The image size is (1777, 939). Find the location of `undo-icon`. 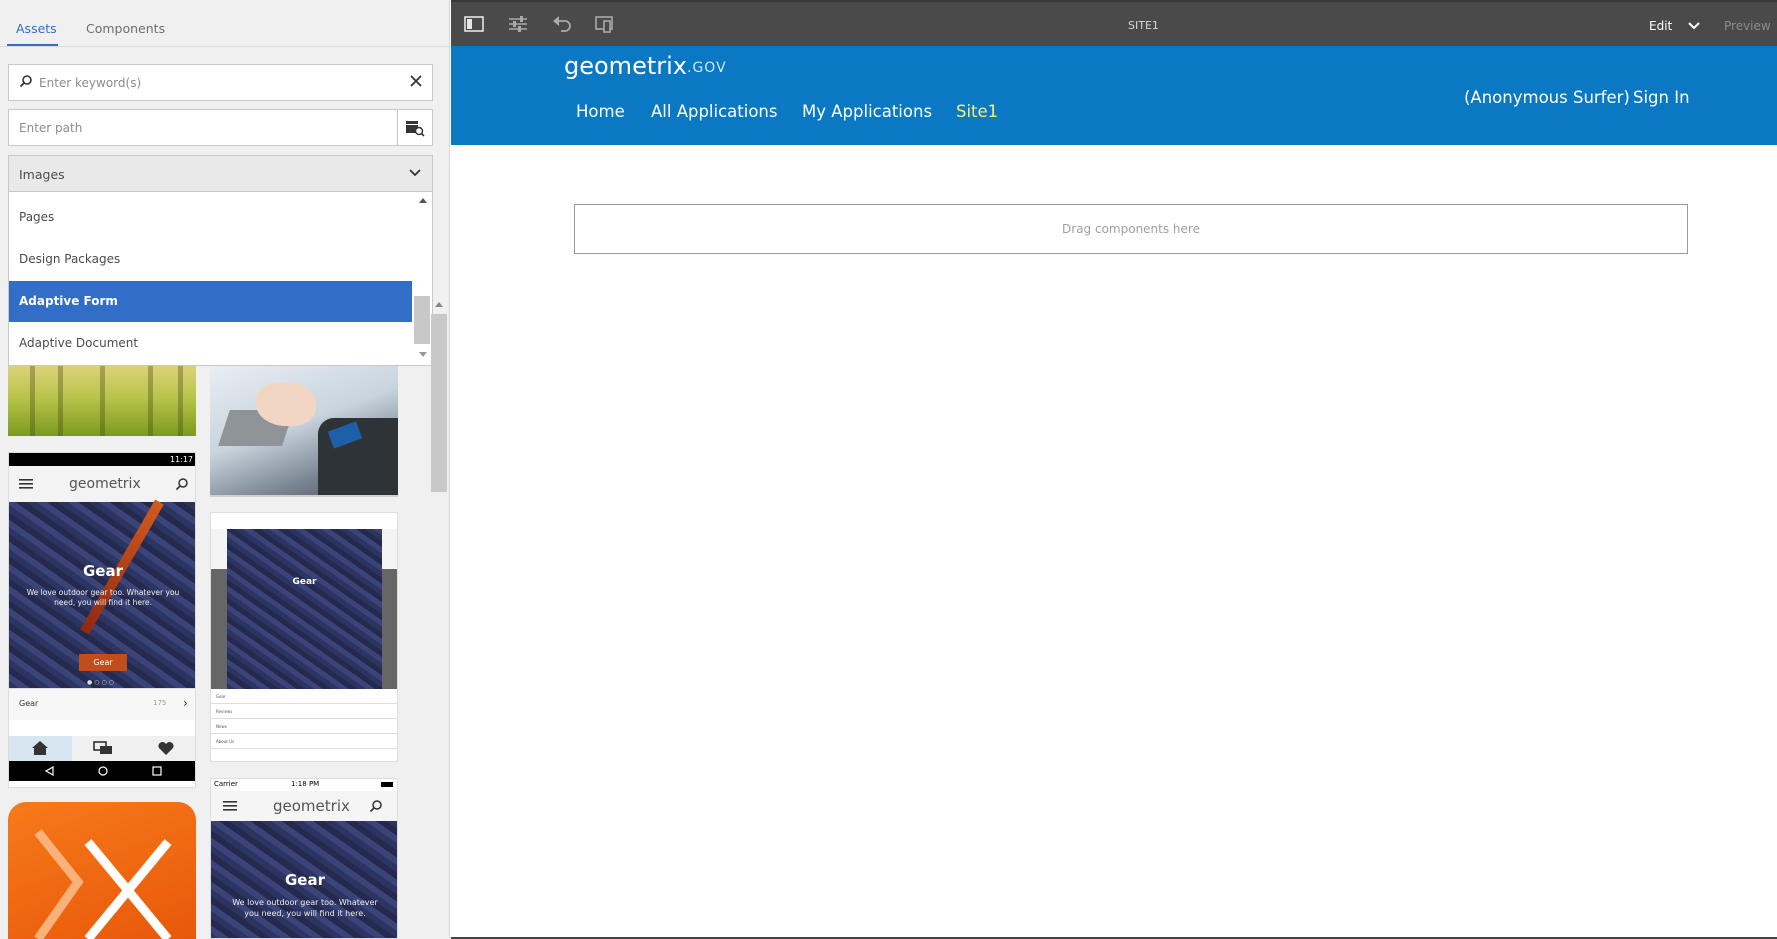

undo-icon is located at coordinates (562, 24).